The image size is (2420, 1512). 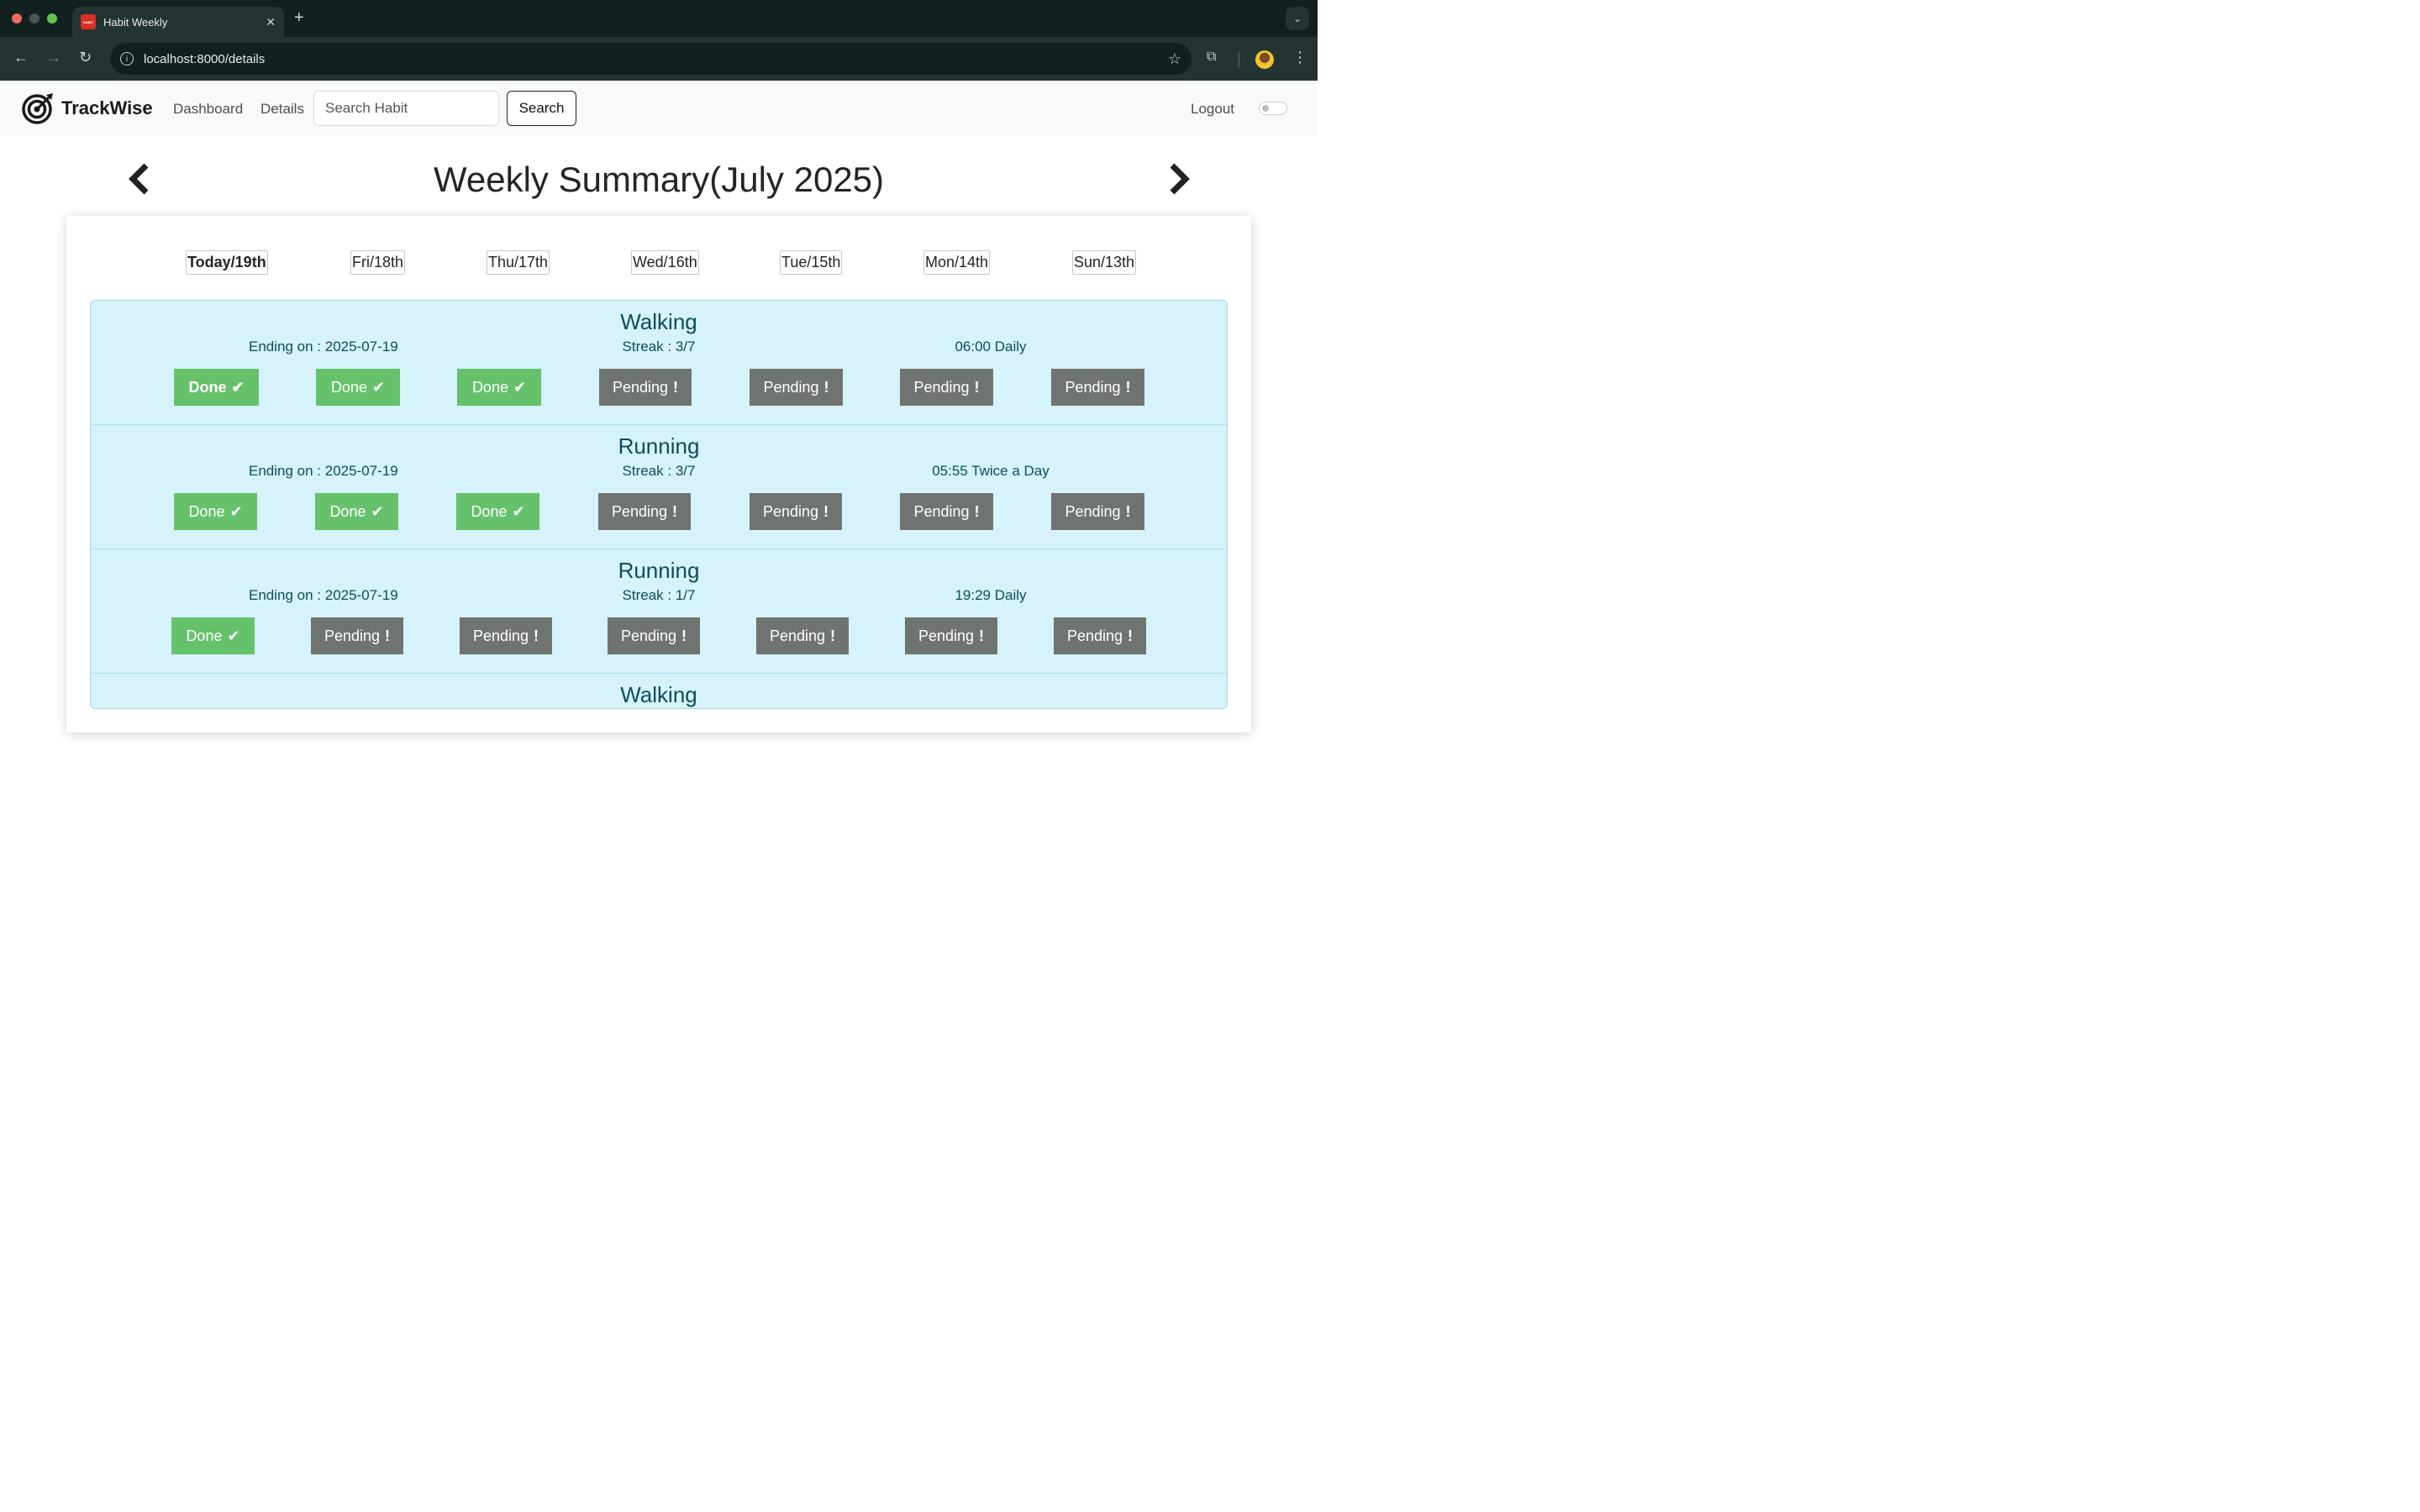 I want to click on day-header-fri: Fri/18th, so click(x=378, y=262).